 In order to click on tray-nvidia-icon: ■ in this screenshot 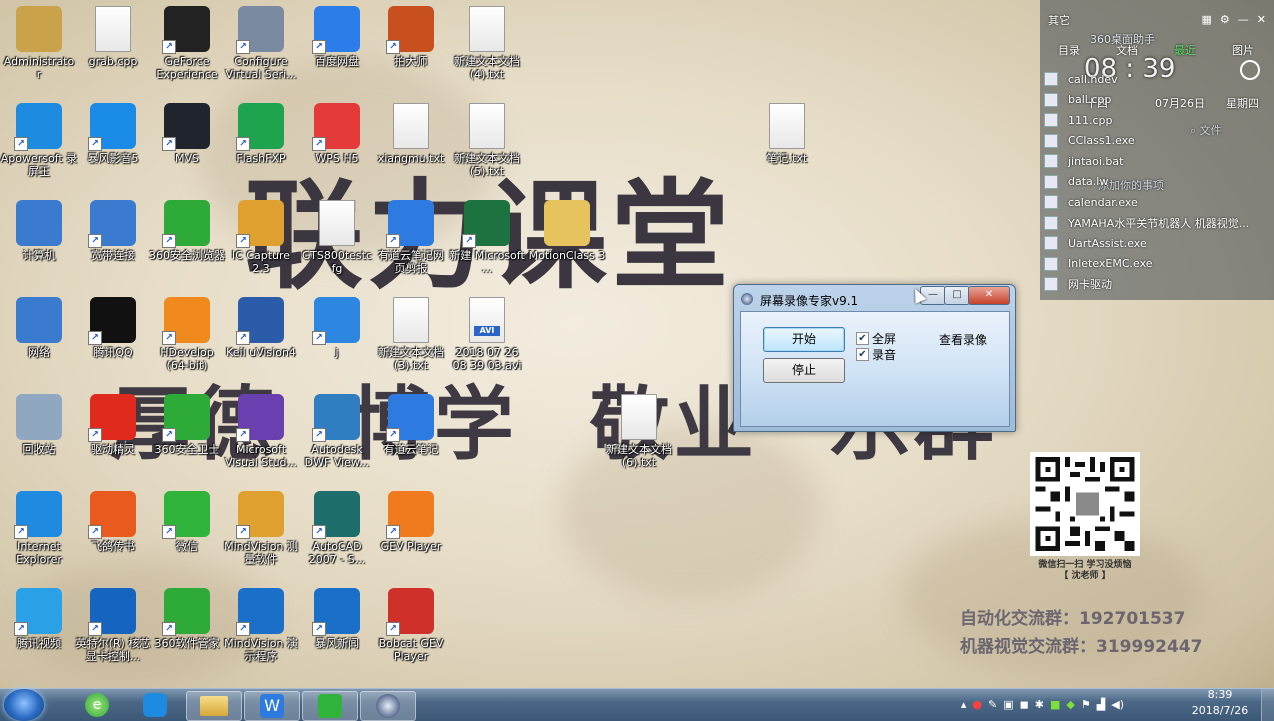, I will do `click(1055, 704)`.